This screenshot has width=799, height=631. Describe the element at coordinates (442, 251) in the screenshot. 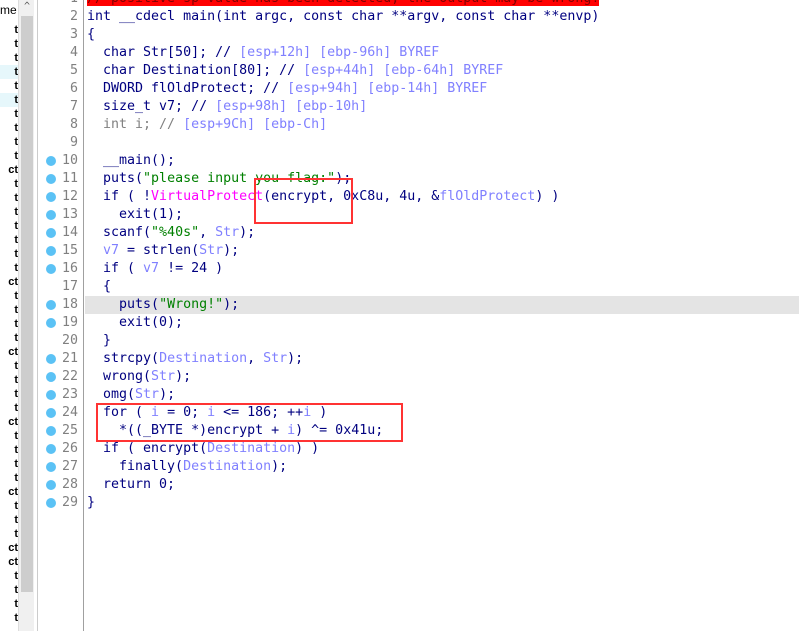

I see `code-line: v7 = strlen(Str);` at that location.